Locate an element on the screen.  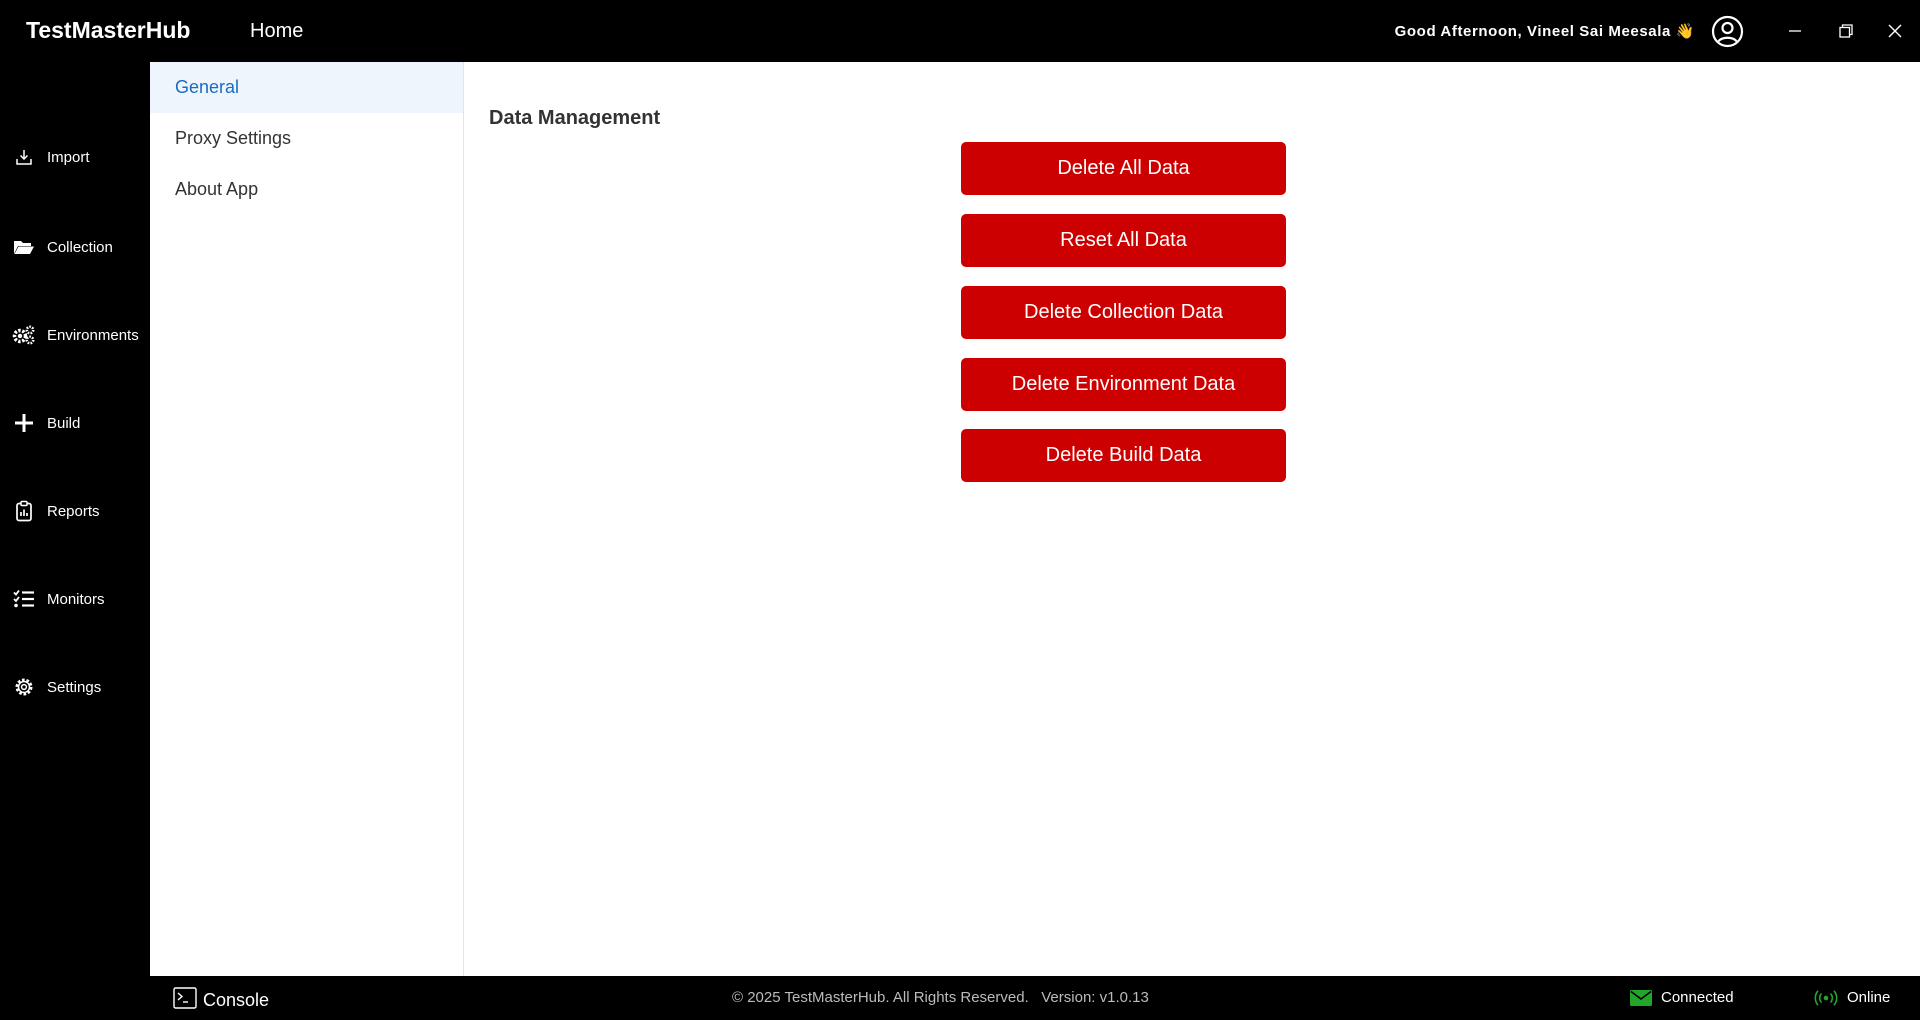
delete-collection-data-button: Delete Collection Data is located at coordinates (1123, 312).